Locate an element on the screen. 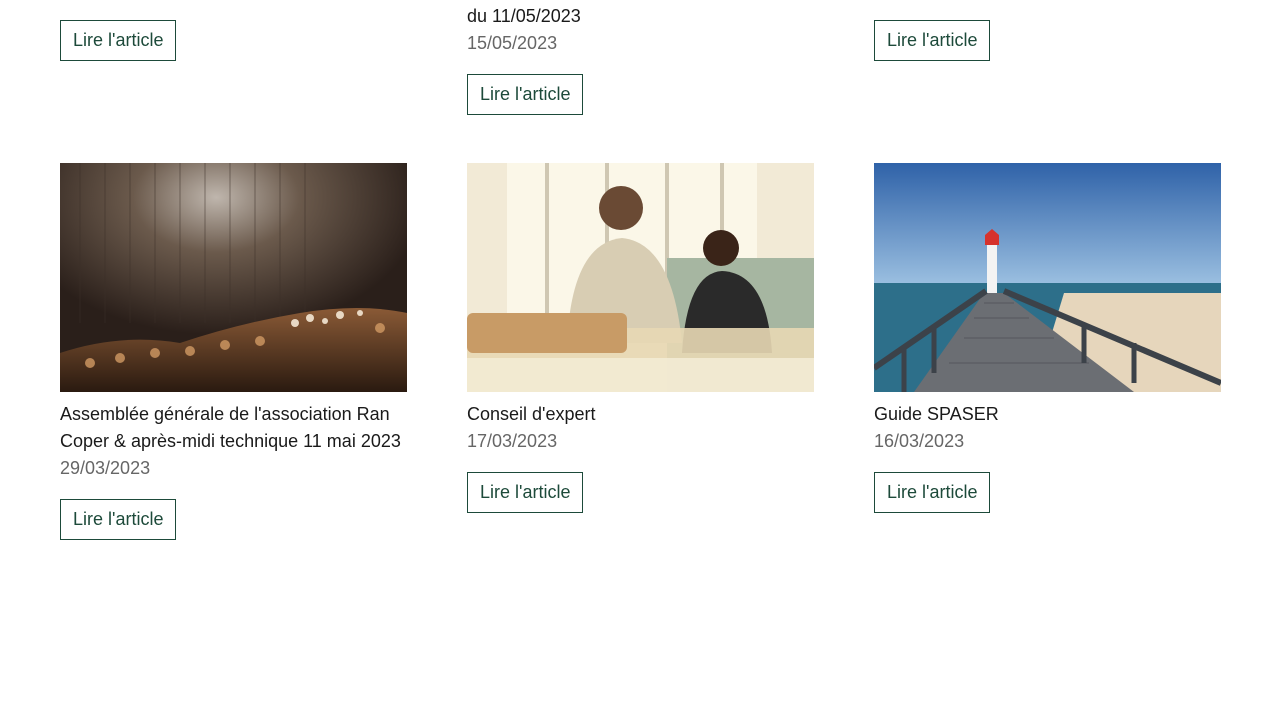 The height and width of the screenshot is (720, 1280). article-title: Guide SPASER is located at coordinates (1047, 414).